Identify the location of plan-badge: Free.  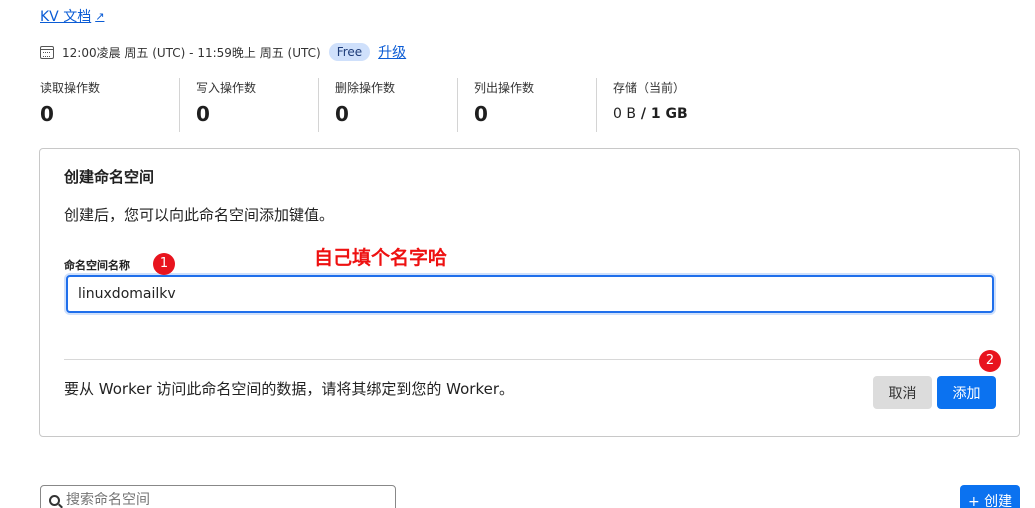
(349, 52).